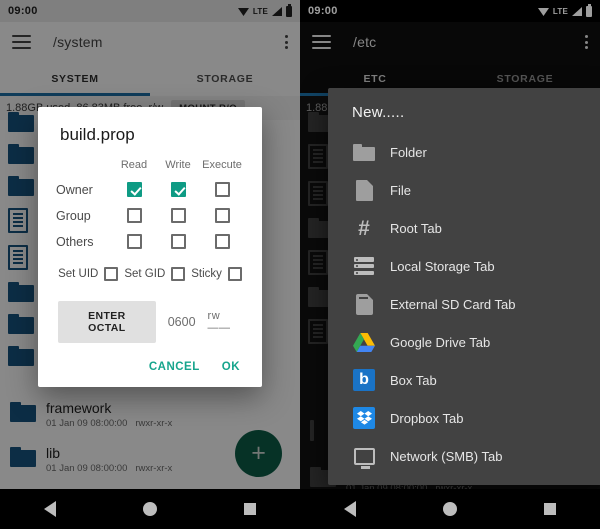 The height and width of the screenshot is (529, 600). Describe the element at coordinates (219, 322) in the screenshot. I see `symbolic-permissions: rw——` at that location.